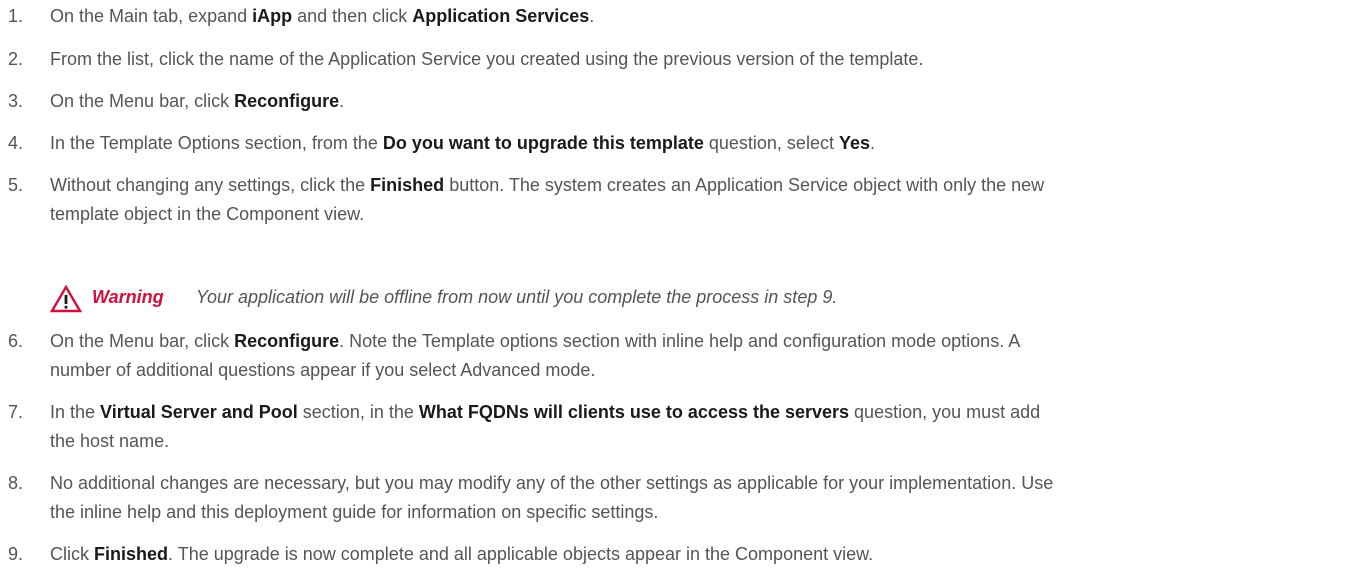  I want to click on step-number: 8., so click(16, 483).